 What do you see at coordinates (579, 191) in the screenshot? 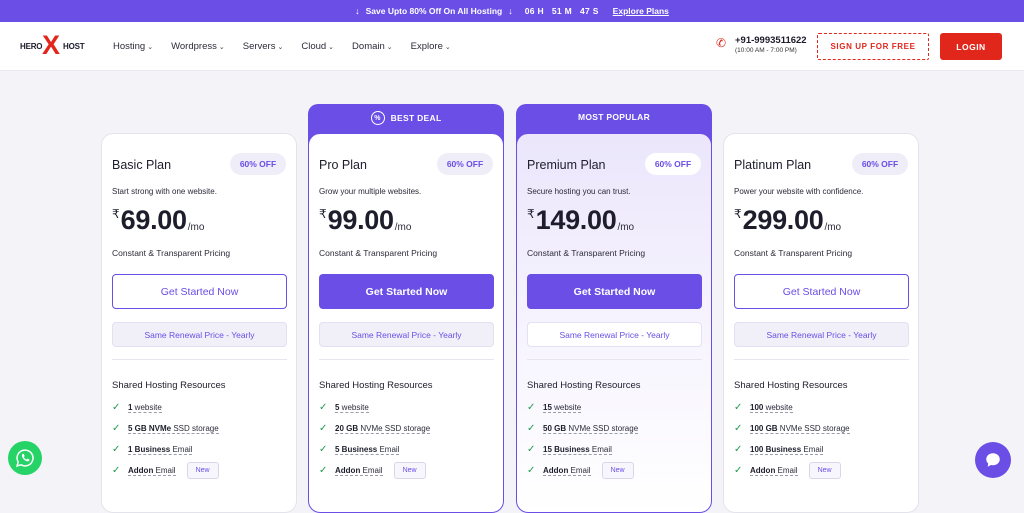
I see `plan-tagline: Secure hosting you can trust.` at bounding box center [579, 191].